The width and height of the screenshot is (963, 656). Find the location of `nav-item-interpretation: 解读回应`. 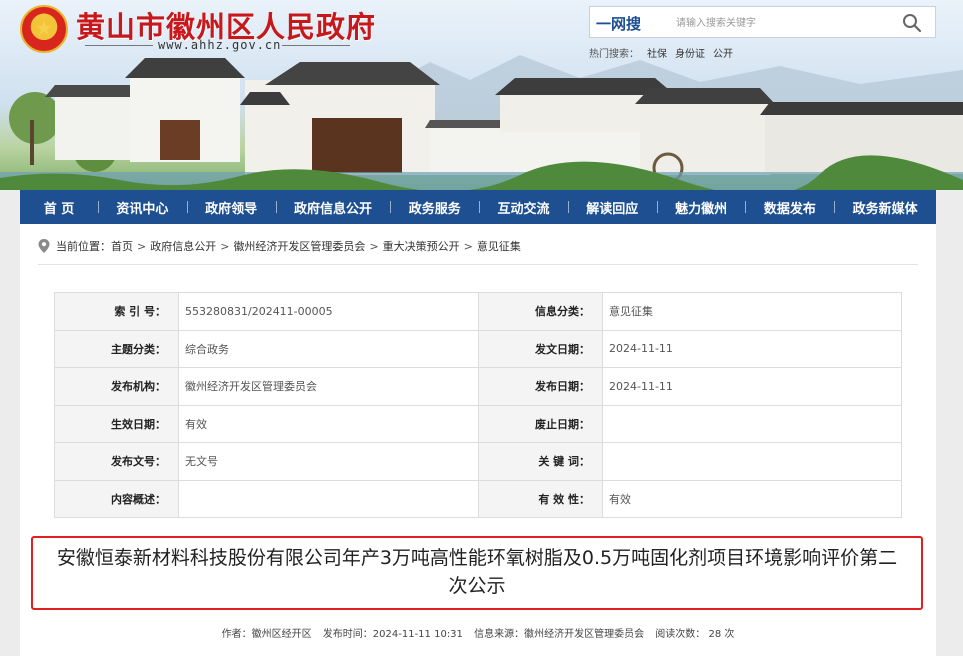

nav-item-interpretation: 解读回应 is located at coordinates (612, 207).